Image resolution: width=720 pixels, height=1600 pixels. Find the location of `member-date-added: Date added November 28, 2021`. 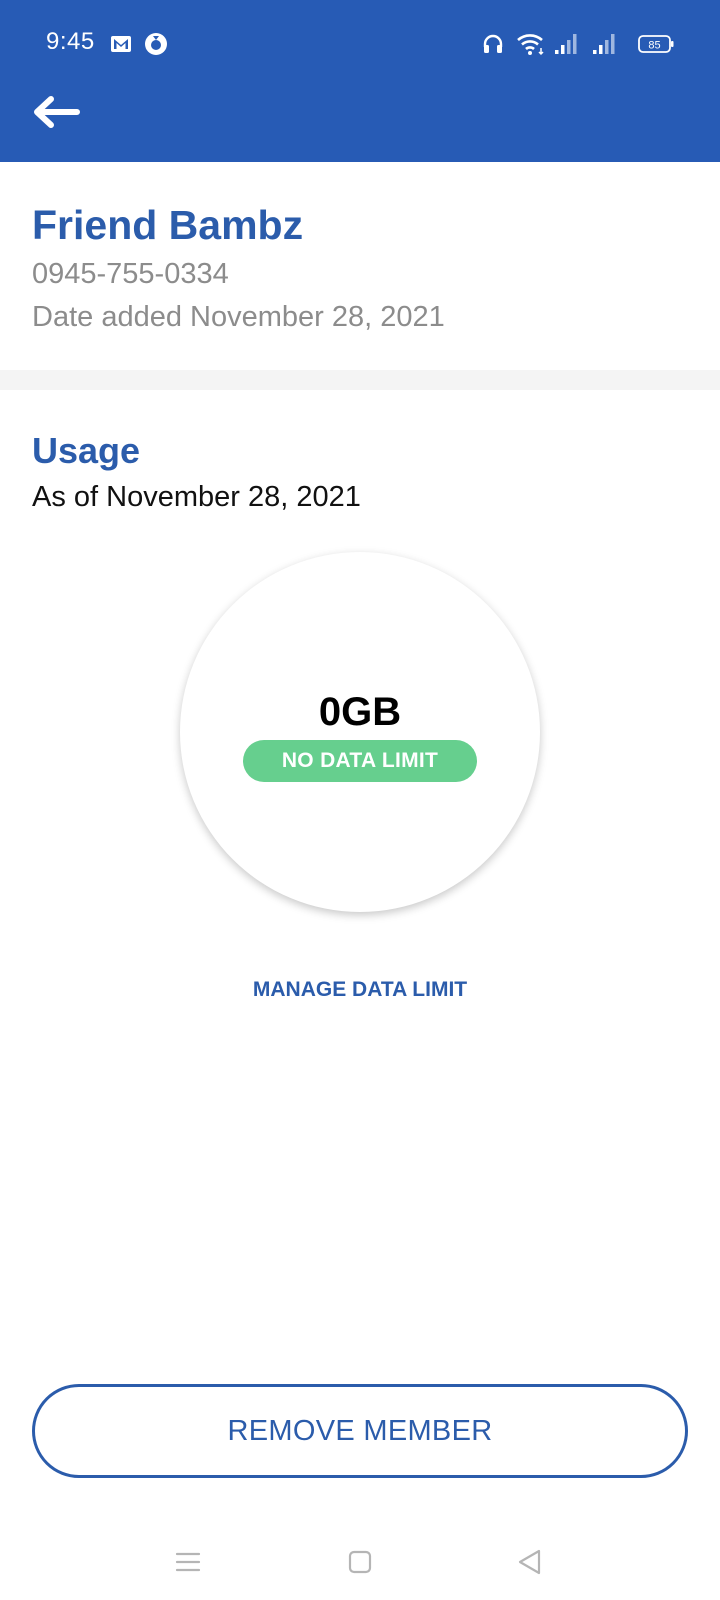

member-date-added: Date added November 28, 2021 is located at coordinates (238, 317).